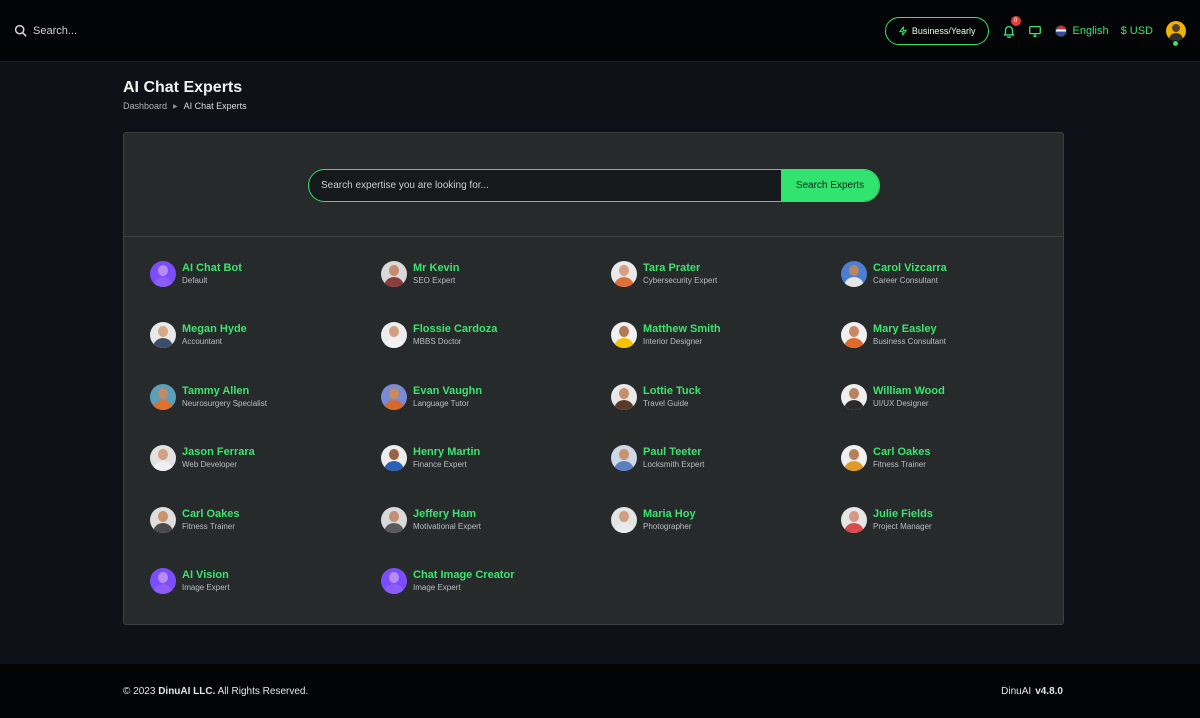 The width and height of the screenshot is (1200, 718). Describe the element at coordinates (682, 328) in the screenshot. I see `expert-name: Matthew Smith` at that location.